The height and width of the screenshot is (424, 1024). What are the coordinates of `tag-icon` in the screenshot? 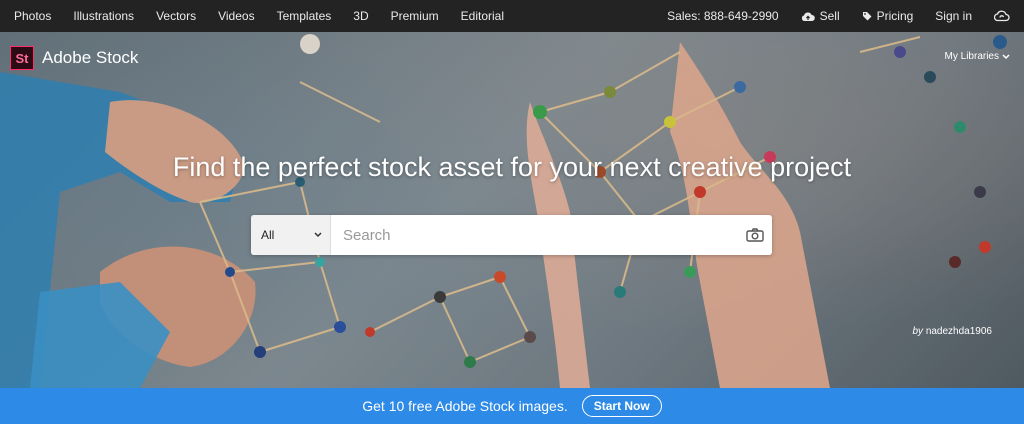 It's located at (867, 16).